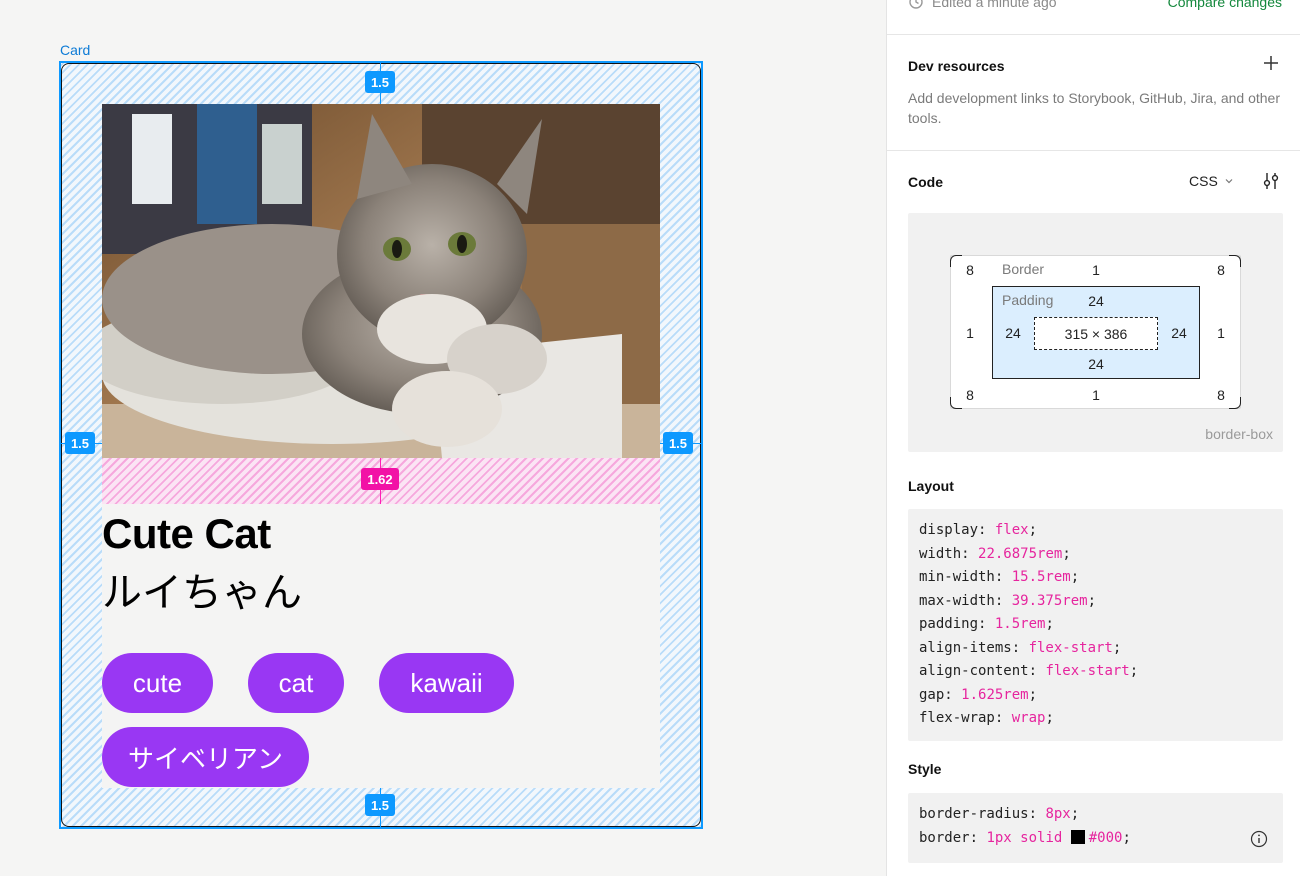  What do you see at coordinates (1221, 395) in the screenshot?
I see `radius-bottom-right: 8` at bounding box center [1221, 395].